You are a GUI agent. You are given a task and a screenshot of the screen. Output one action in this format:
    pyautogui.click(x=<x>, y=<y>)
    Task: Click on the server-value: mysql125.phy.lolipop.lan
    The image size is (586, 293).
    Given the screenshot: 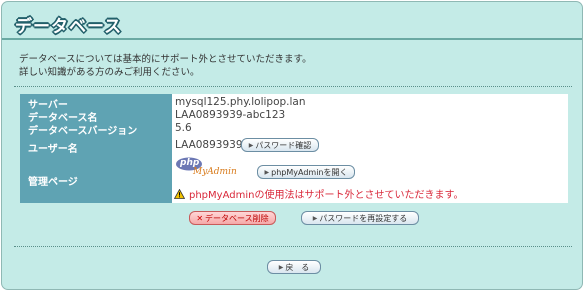 What is the action you would take?
    pyautogui.click(x=240, y=102)
    